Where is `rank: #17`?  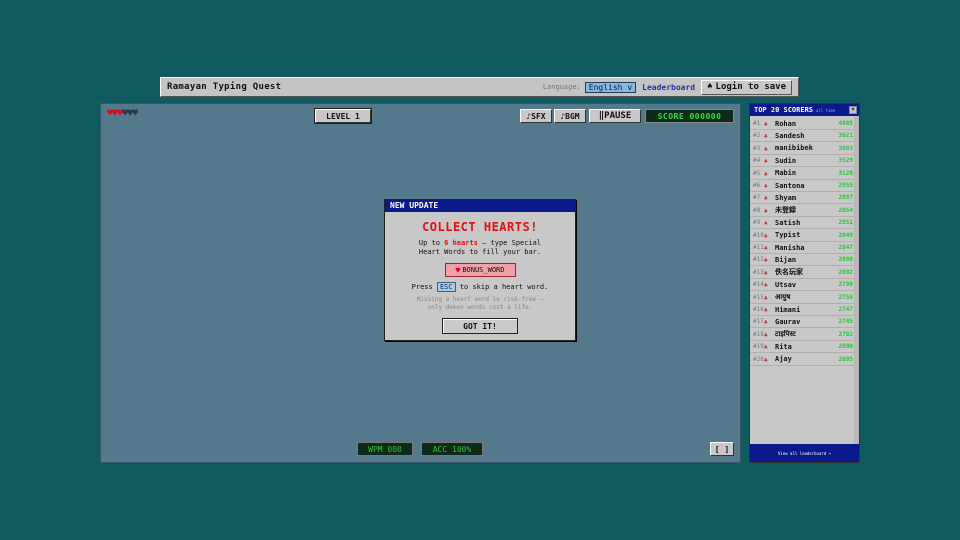 rank: #17 is located at coordinates (758, 322).